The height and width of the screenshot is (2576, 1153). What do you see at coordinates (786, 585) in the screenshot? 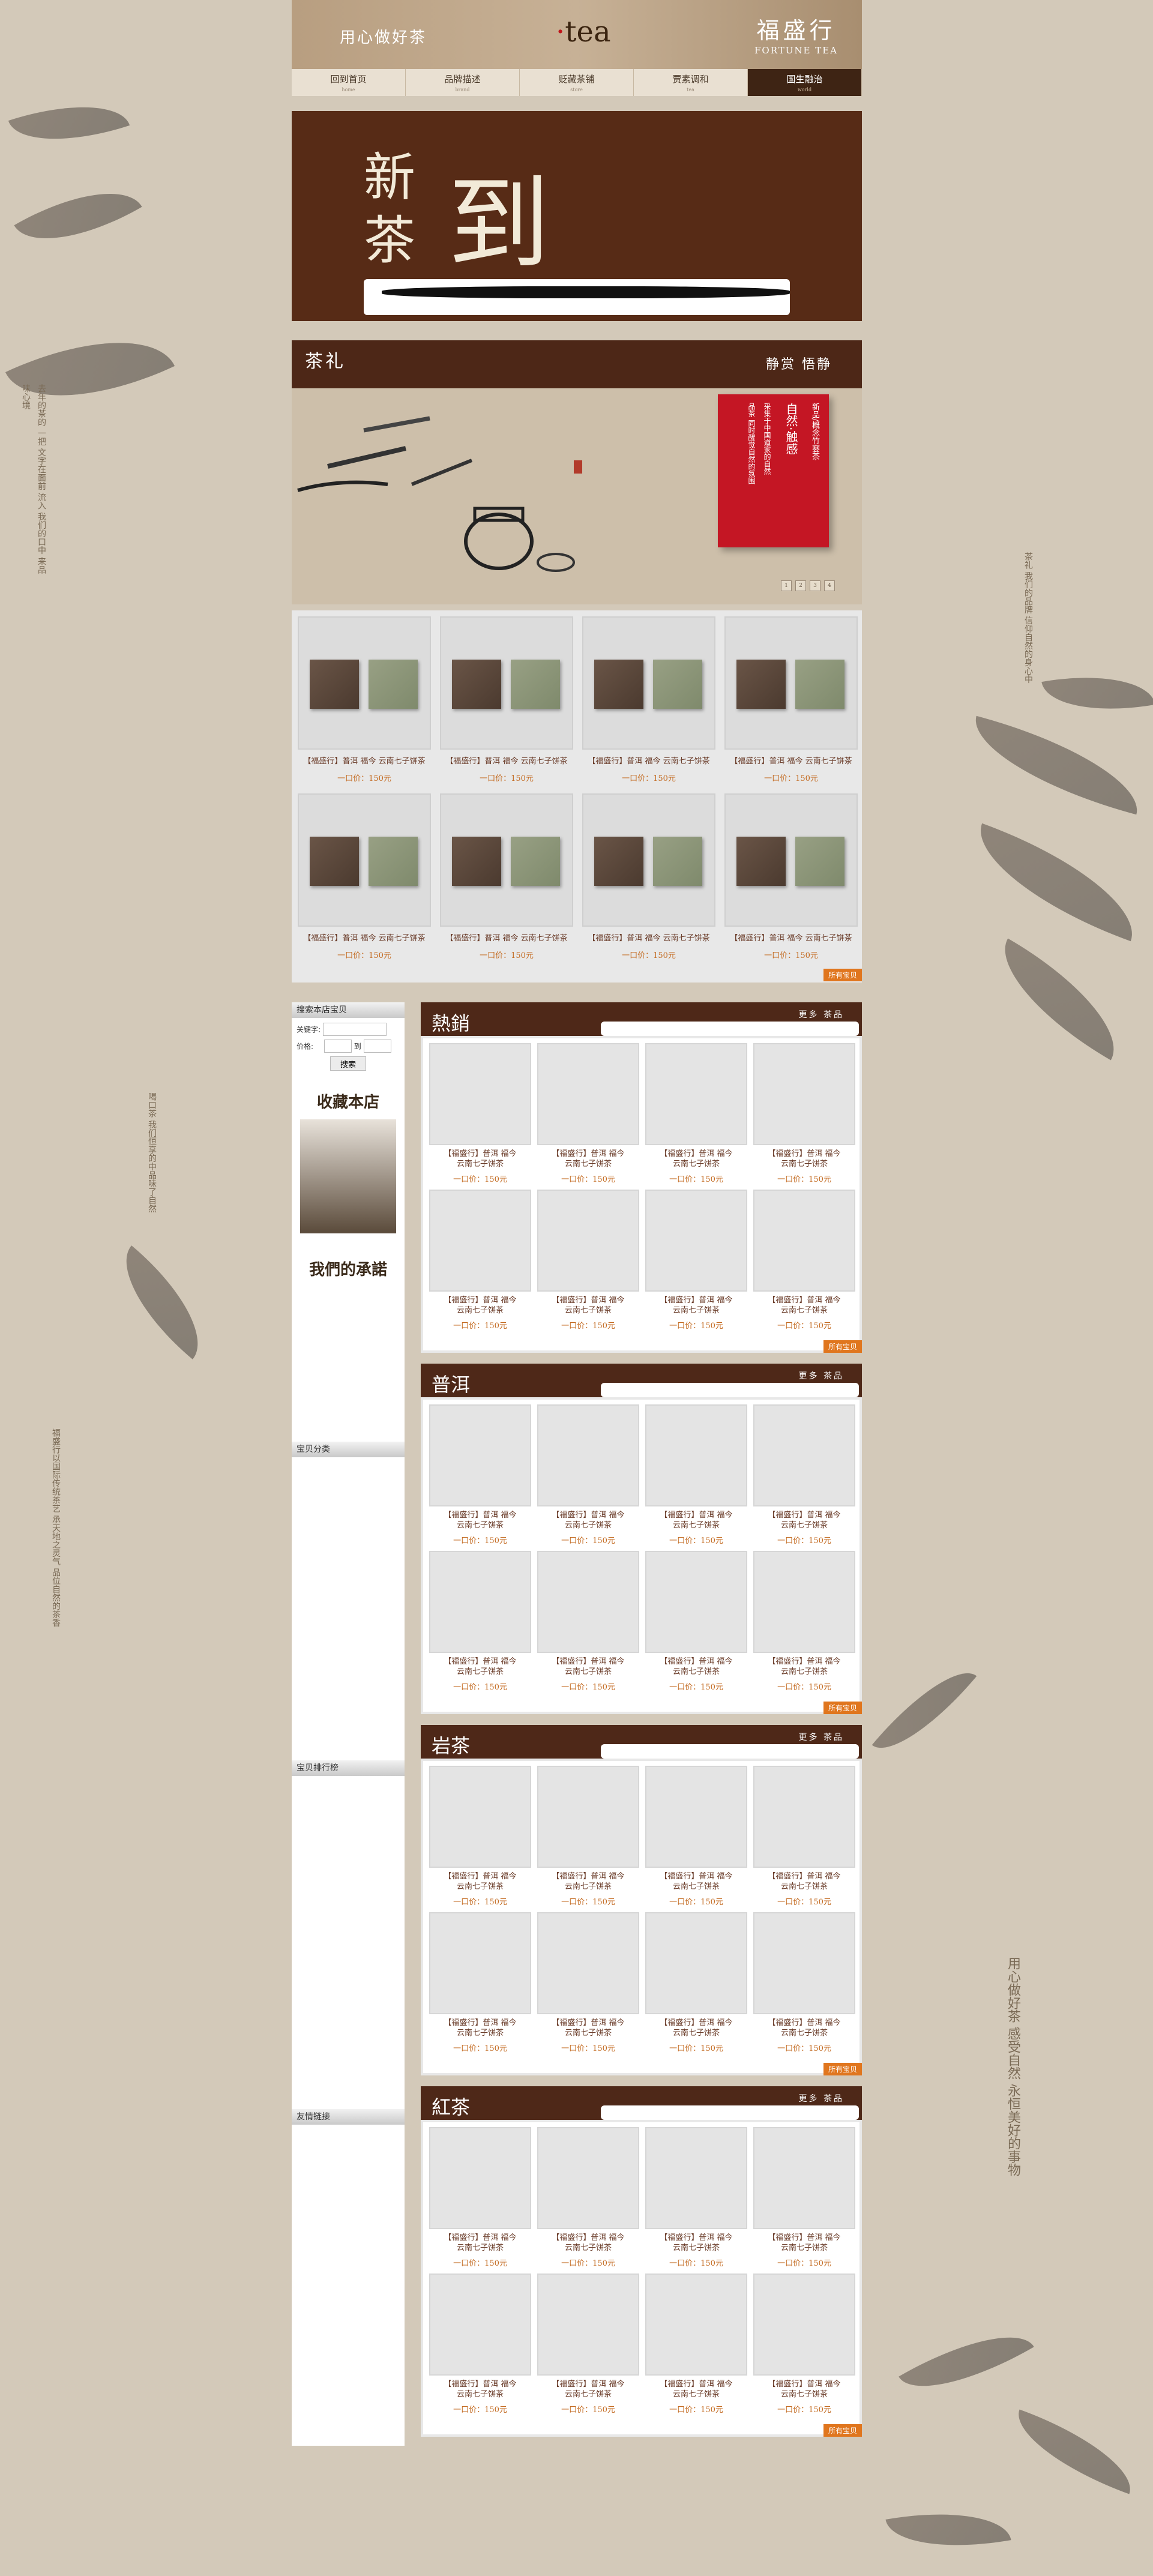
I see `page-dot: 1` at bounding box center [786, 585].